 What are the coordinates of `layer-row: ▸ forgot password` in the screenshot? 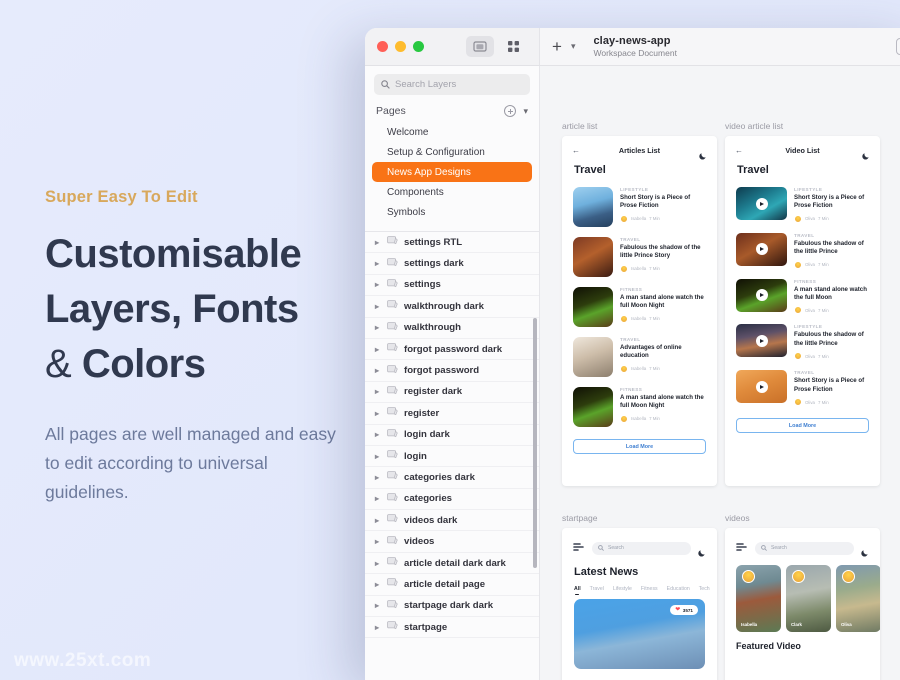 It's located at (452, 371).